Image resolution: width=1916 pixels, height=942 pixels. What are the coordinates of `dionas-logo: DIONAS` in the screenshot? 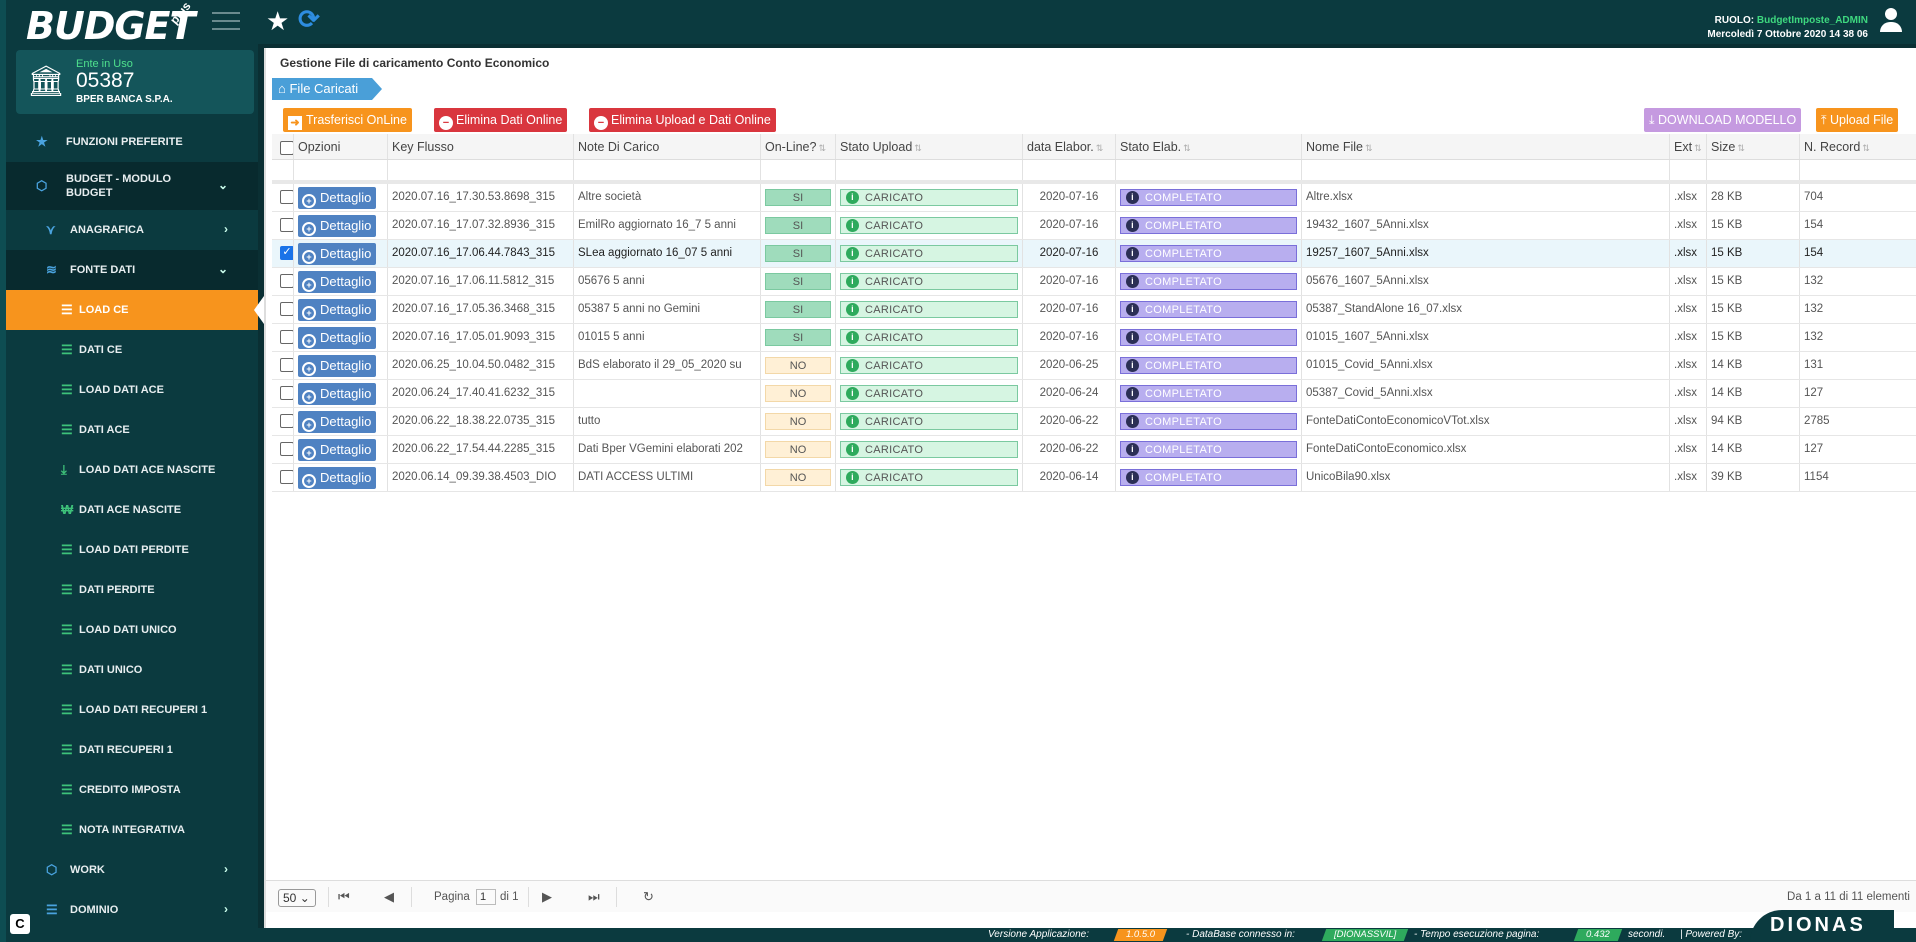 It's located at (1822, 926).